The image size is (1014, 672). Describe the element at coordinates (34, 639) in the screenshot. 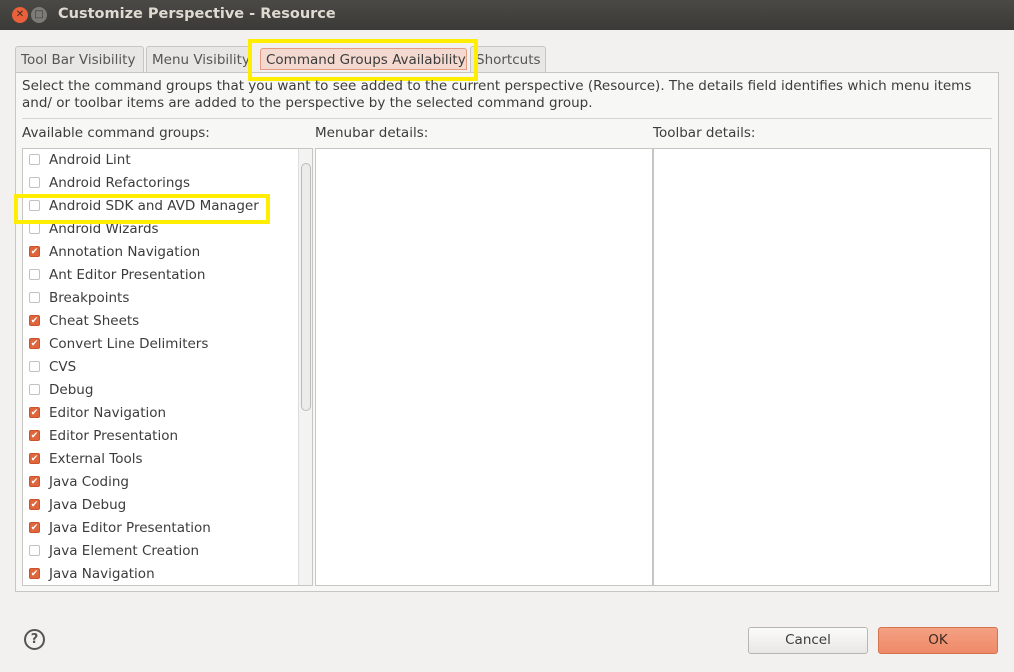

I see `help-button: ?` at that location.